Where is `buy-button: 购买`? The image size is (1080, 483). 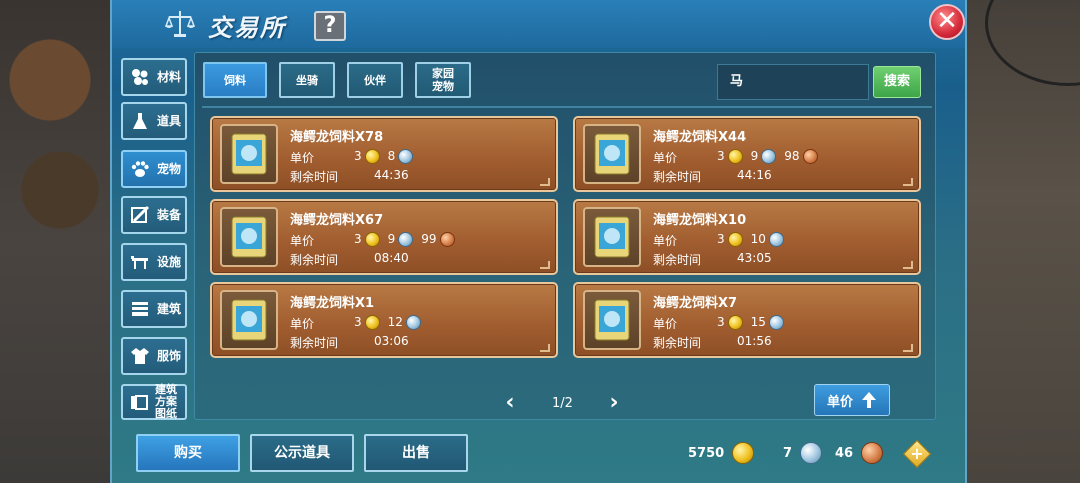 buy-button: 购买 is located at coordinates (188, 453).